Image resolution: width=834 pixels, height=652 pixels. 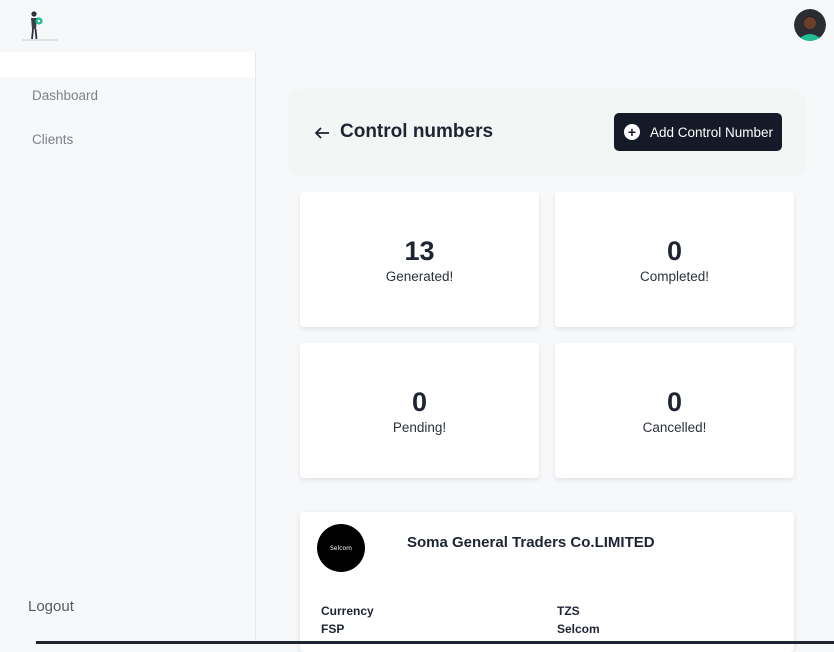 What do you see at coordinates (341, 548) in the screenshot?
I see `client-logo: Selcom` at bounding box center [341, 548].